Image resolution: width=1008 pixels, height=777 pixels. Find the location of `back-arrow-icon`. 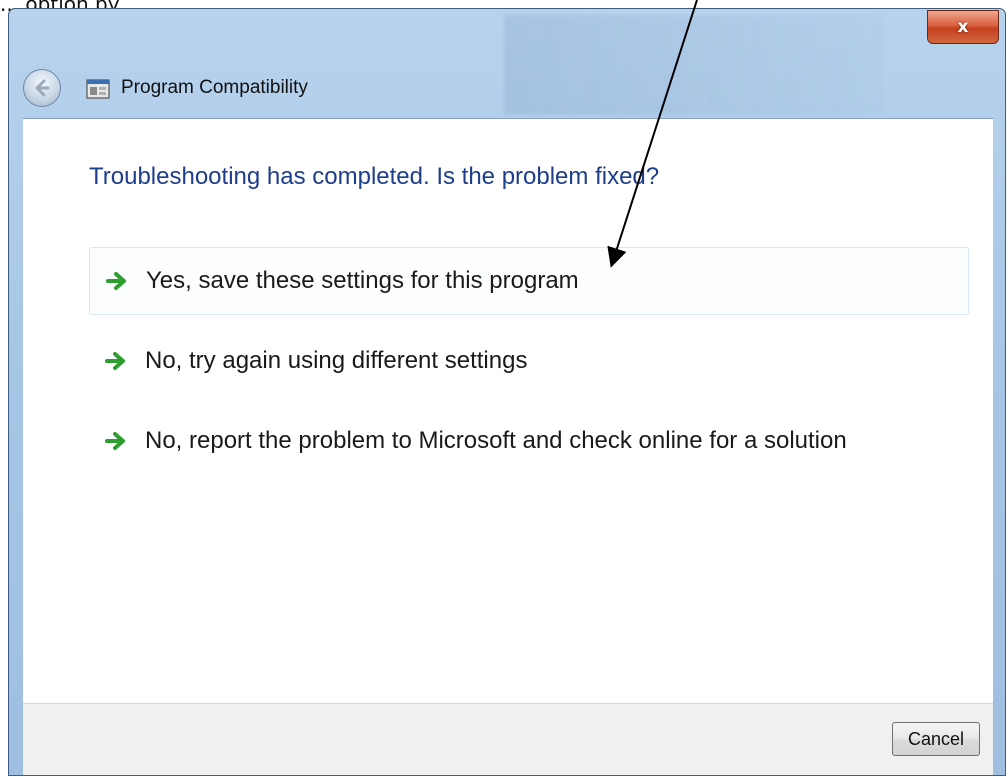

back-arrow-icon is located at coordinates (42, 88).